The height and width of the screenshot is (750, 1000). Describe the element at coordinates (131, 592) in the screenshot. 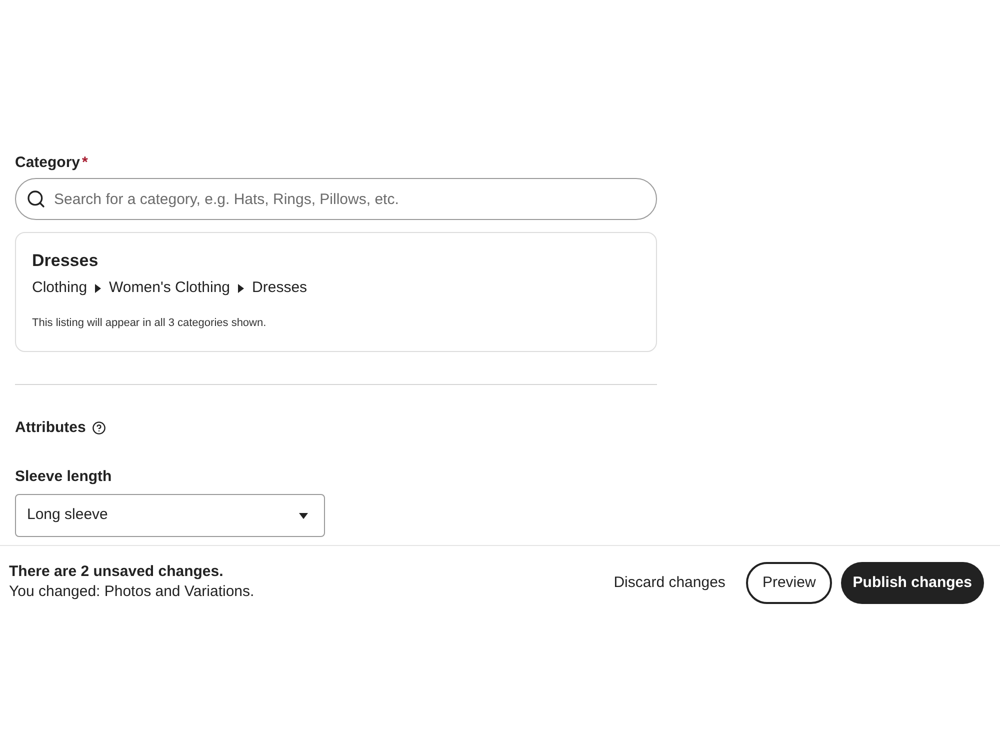

I see `changes-detail: You changed: Photos and Variations.` at that location.